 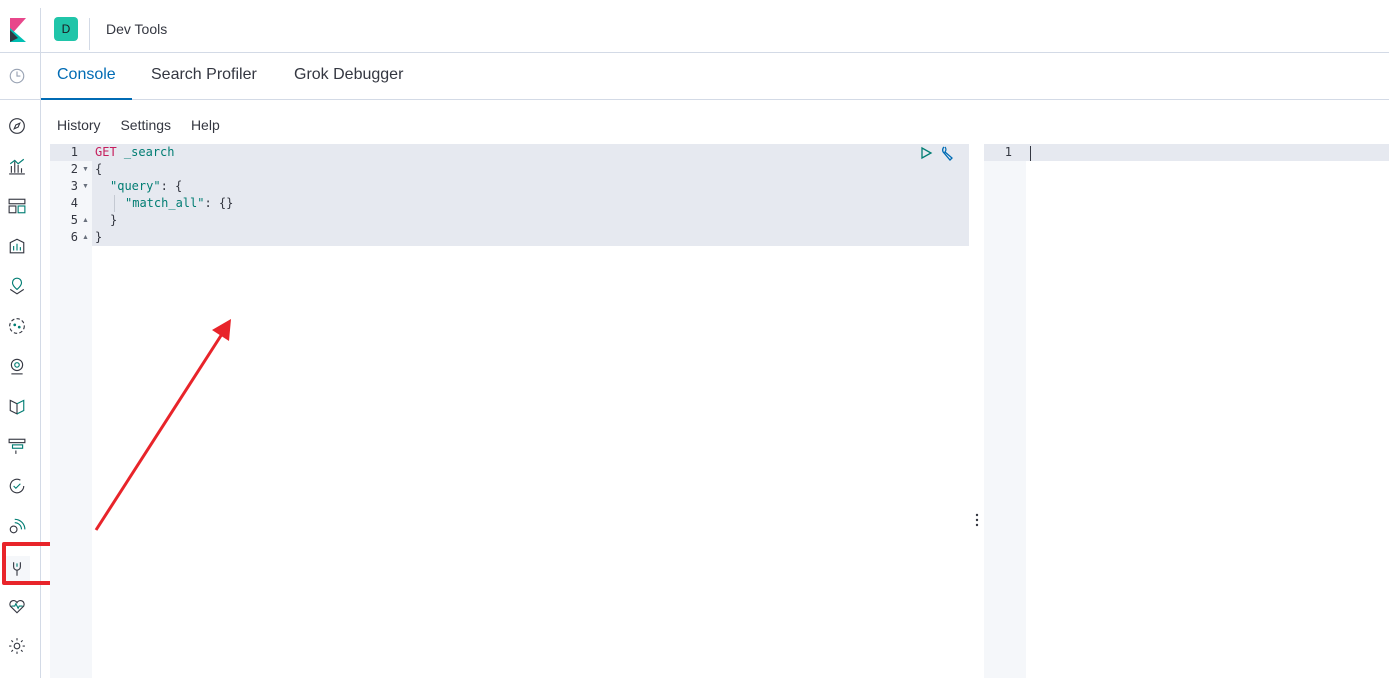 What do you see at coordinates (1005, 411) in the screenshot?
I see `output-gutter: 1` at bounding box center [1005, 411].